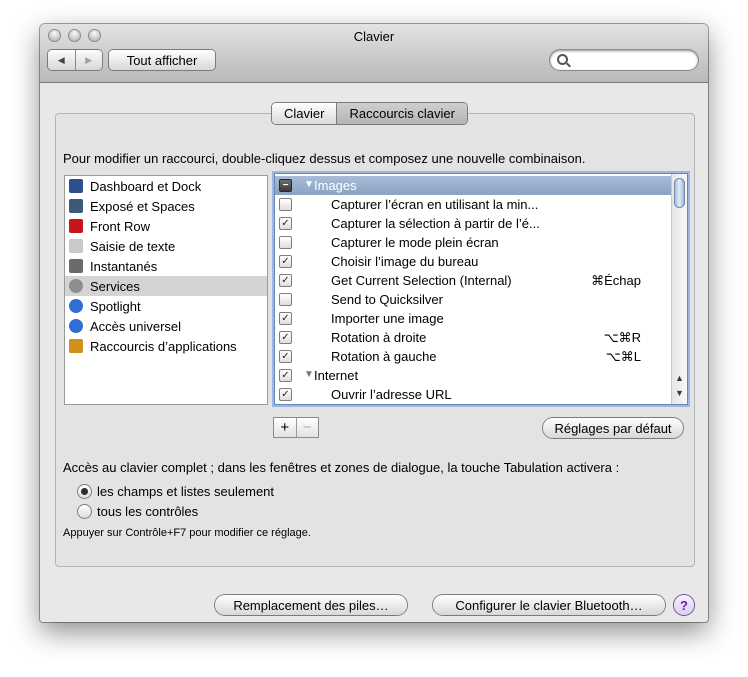  I want to click on shortcut-label: Get Current Selection (Internal), so click(421, 280).